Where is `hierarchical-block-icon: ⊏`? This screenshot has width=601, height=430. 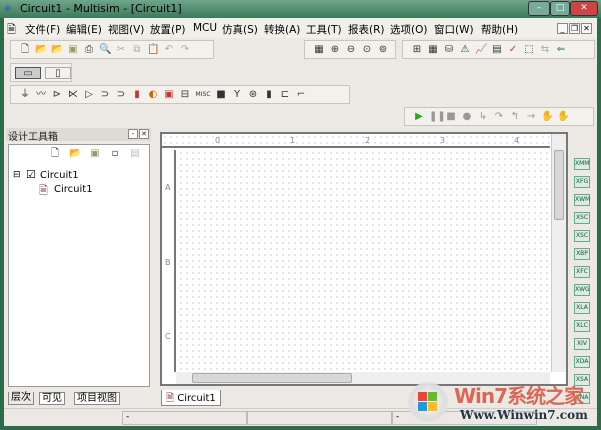
hierarchical-block-icon: ⊏ is located at coordinates (285, 95).